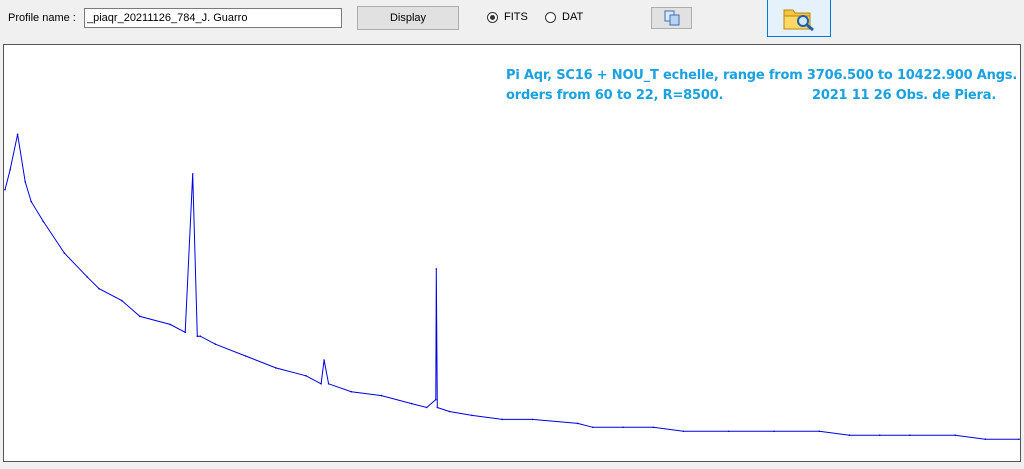  I want to click on copy-button, so click(671, 18).